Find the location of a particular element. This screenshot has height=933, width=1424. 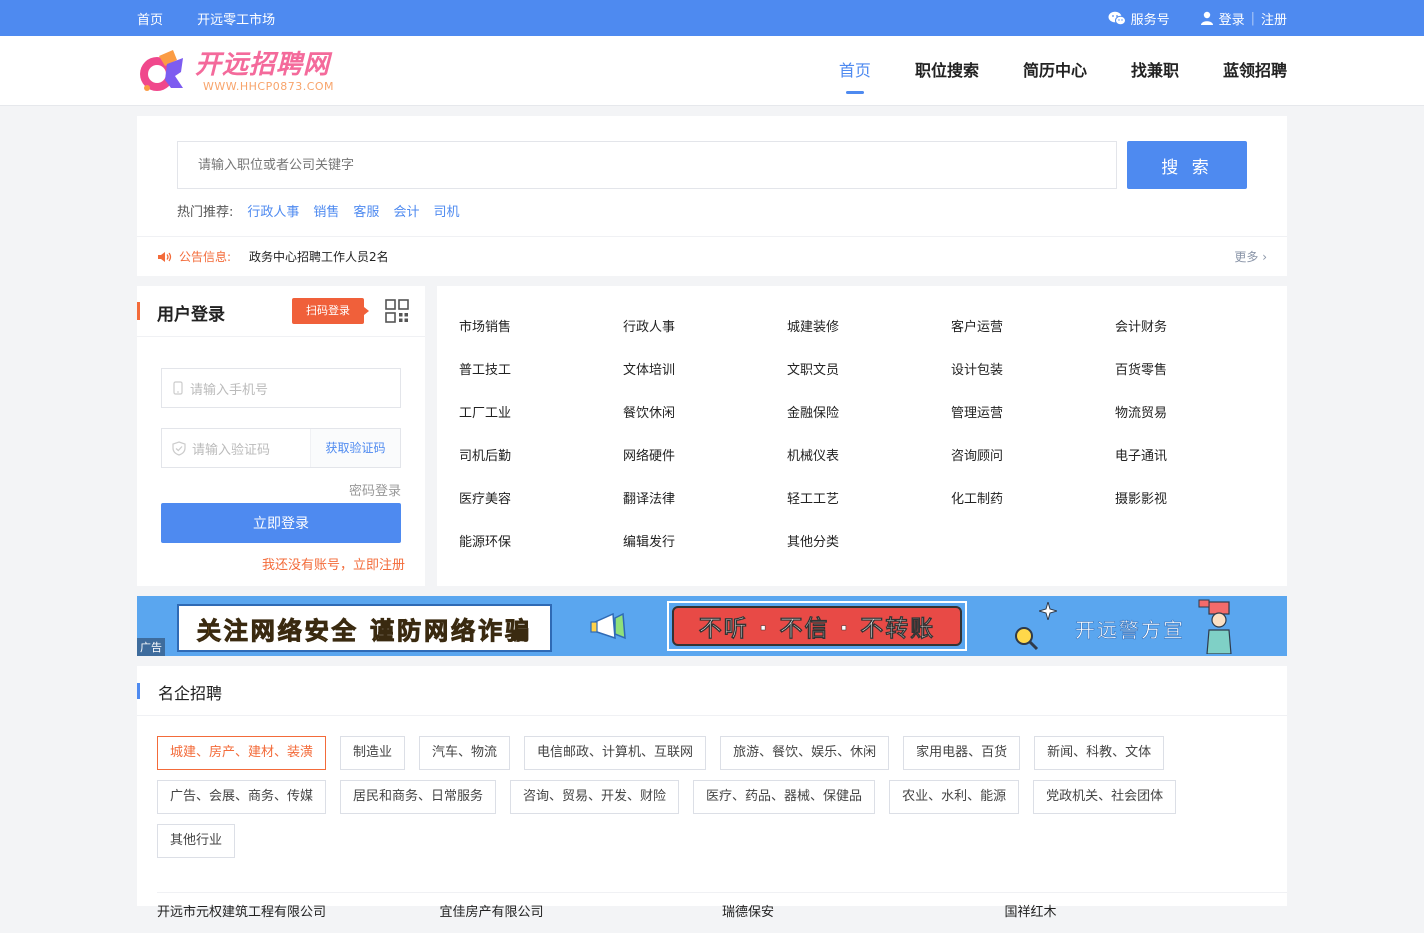

register-link: 注册 is located at coordinates (1274, 18).